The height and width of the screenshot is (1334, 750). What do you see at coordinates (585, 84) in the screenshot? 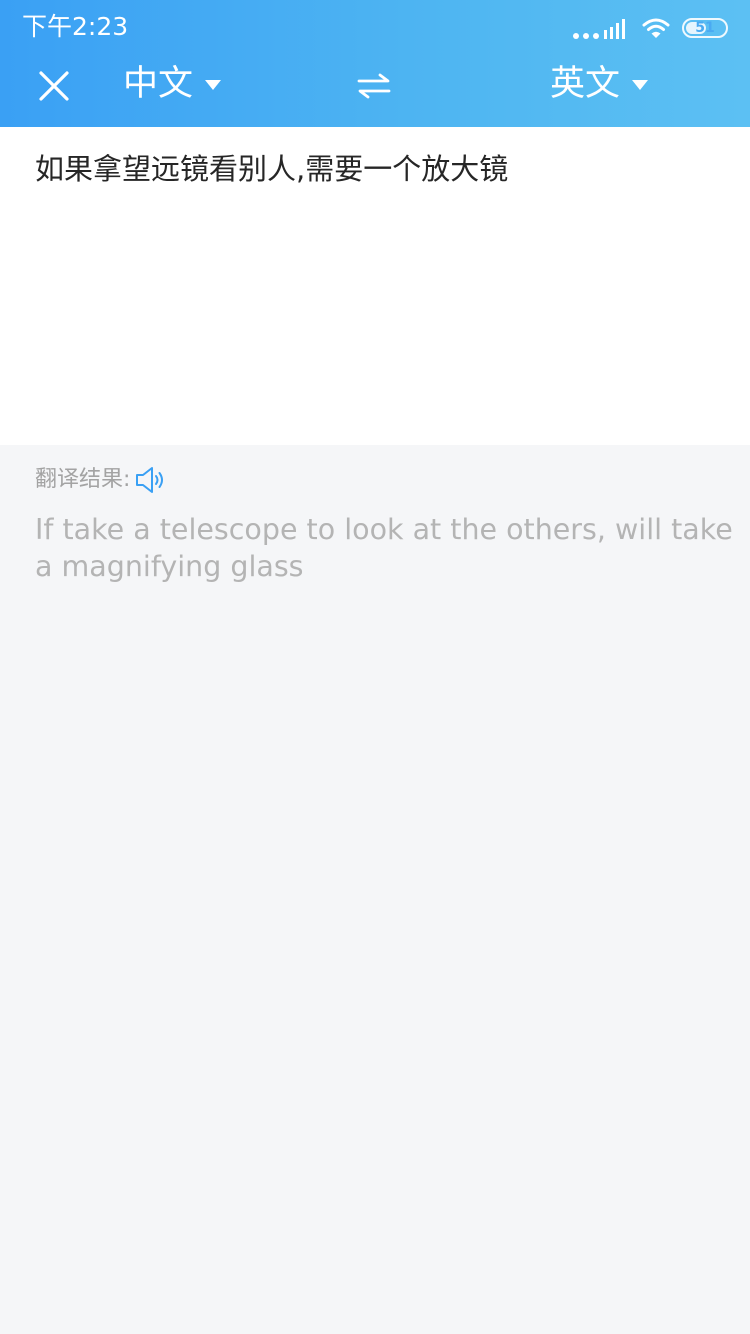
I see `target-language-label: 英文` at bounding box center [585, 84].